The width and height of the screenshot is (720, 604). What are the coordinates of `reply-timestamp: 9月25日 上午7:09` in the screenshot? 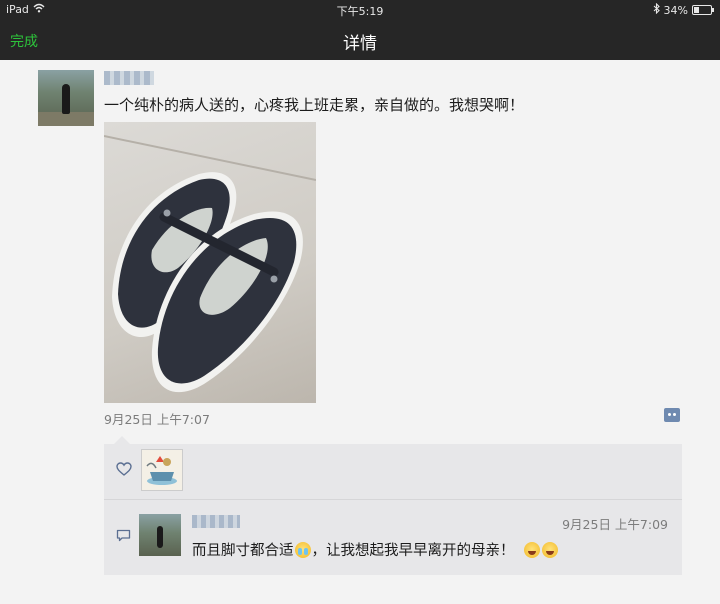 It's located at (615, 524).